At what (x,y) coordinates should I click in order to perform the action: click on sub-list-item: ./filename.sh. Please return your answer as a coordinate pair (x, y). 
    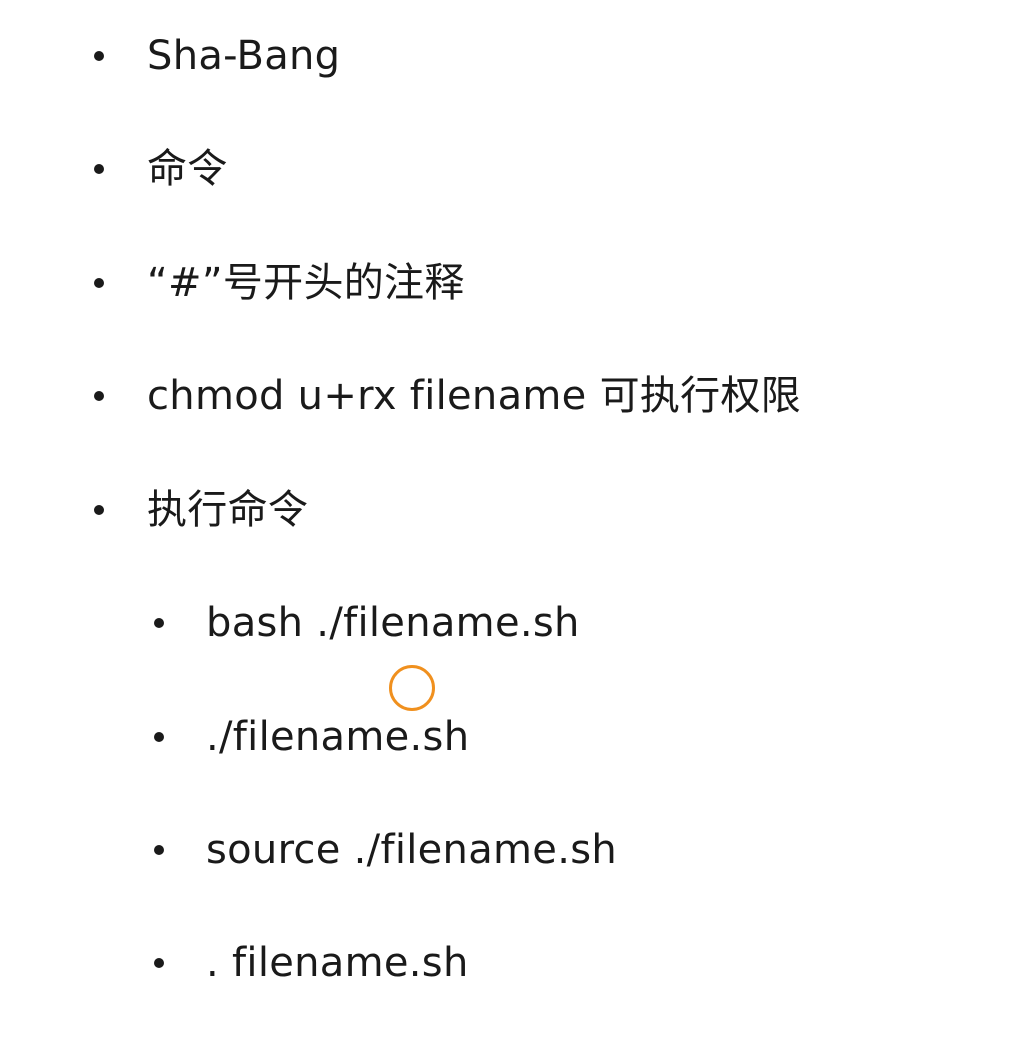
    Looking at the image, I should click on (311, 737).